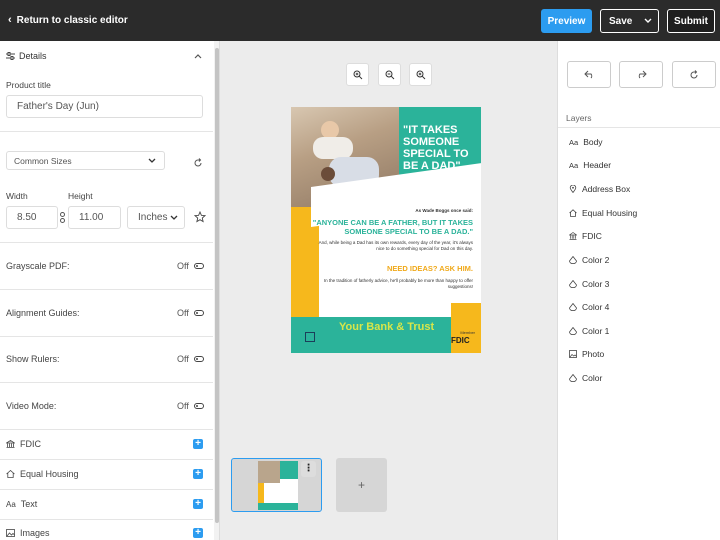  What do you see at coordinates (17, 196) in the screenshot?
I see `width-label: Width` at bounding box center [17, 196].